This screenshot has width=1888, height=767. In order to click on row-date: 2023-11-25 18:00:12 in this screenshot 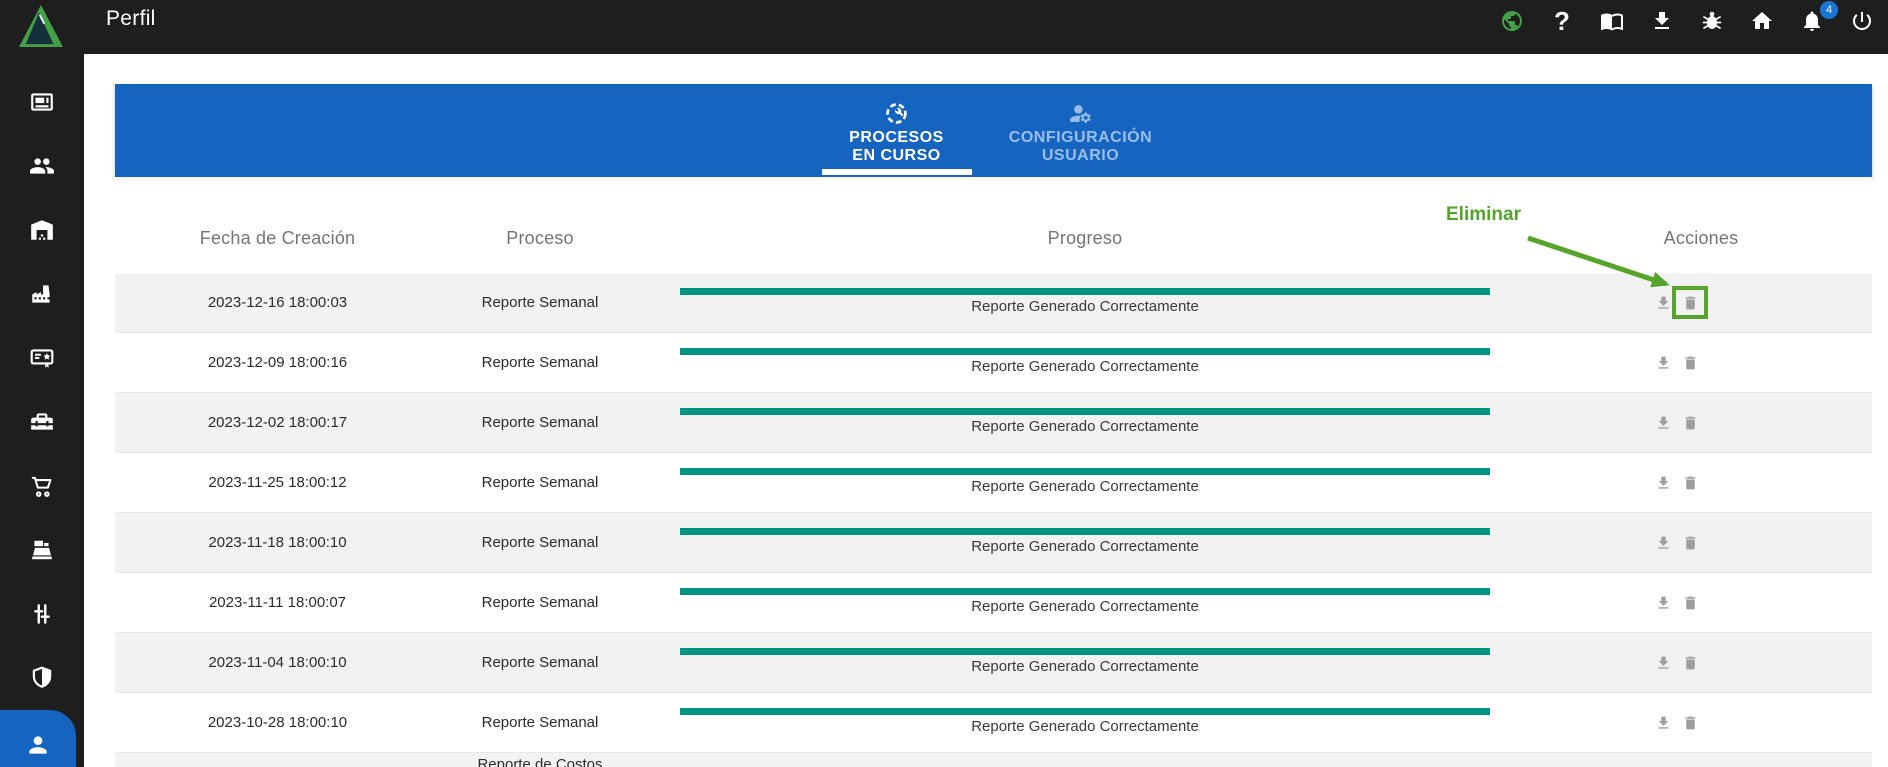, I will do `click(277, 482)`.